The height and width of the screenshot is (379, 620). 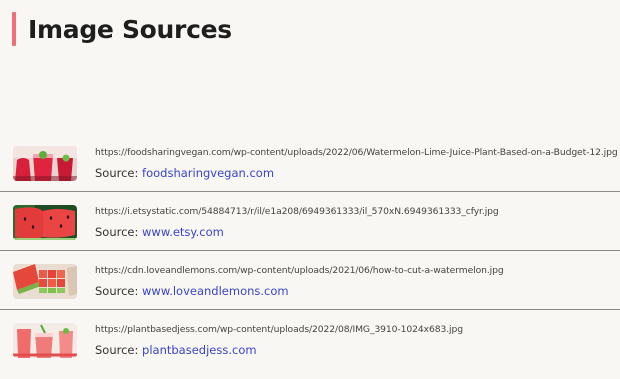 I want to click on title-accent-bar, so click(x=14, y=29).